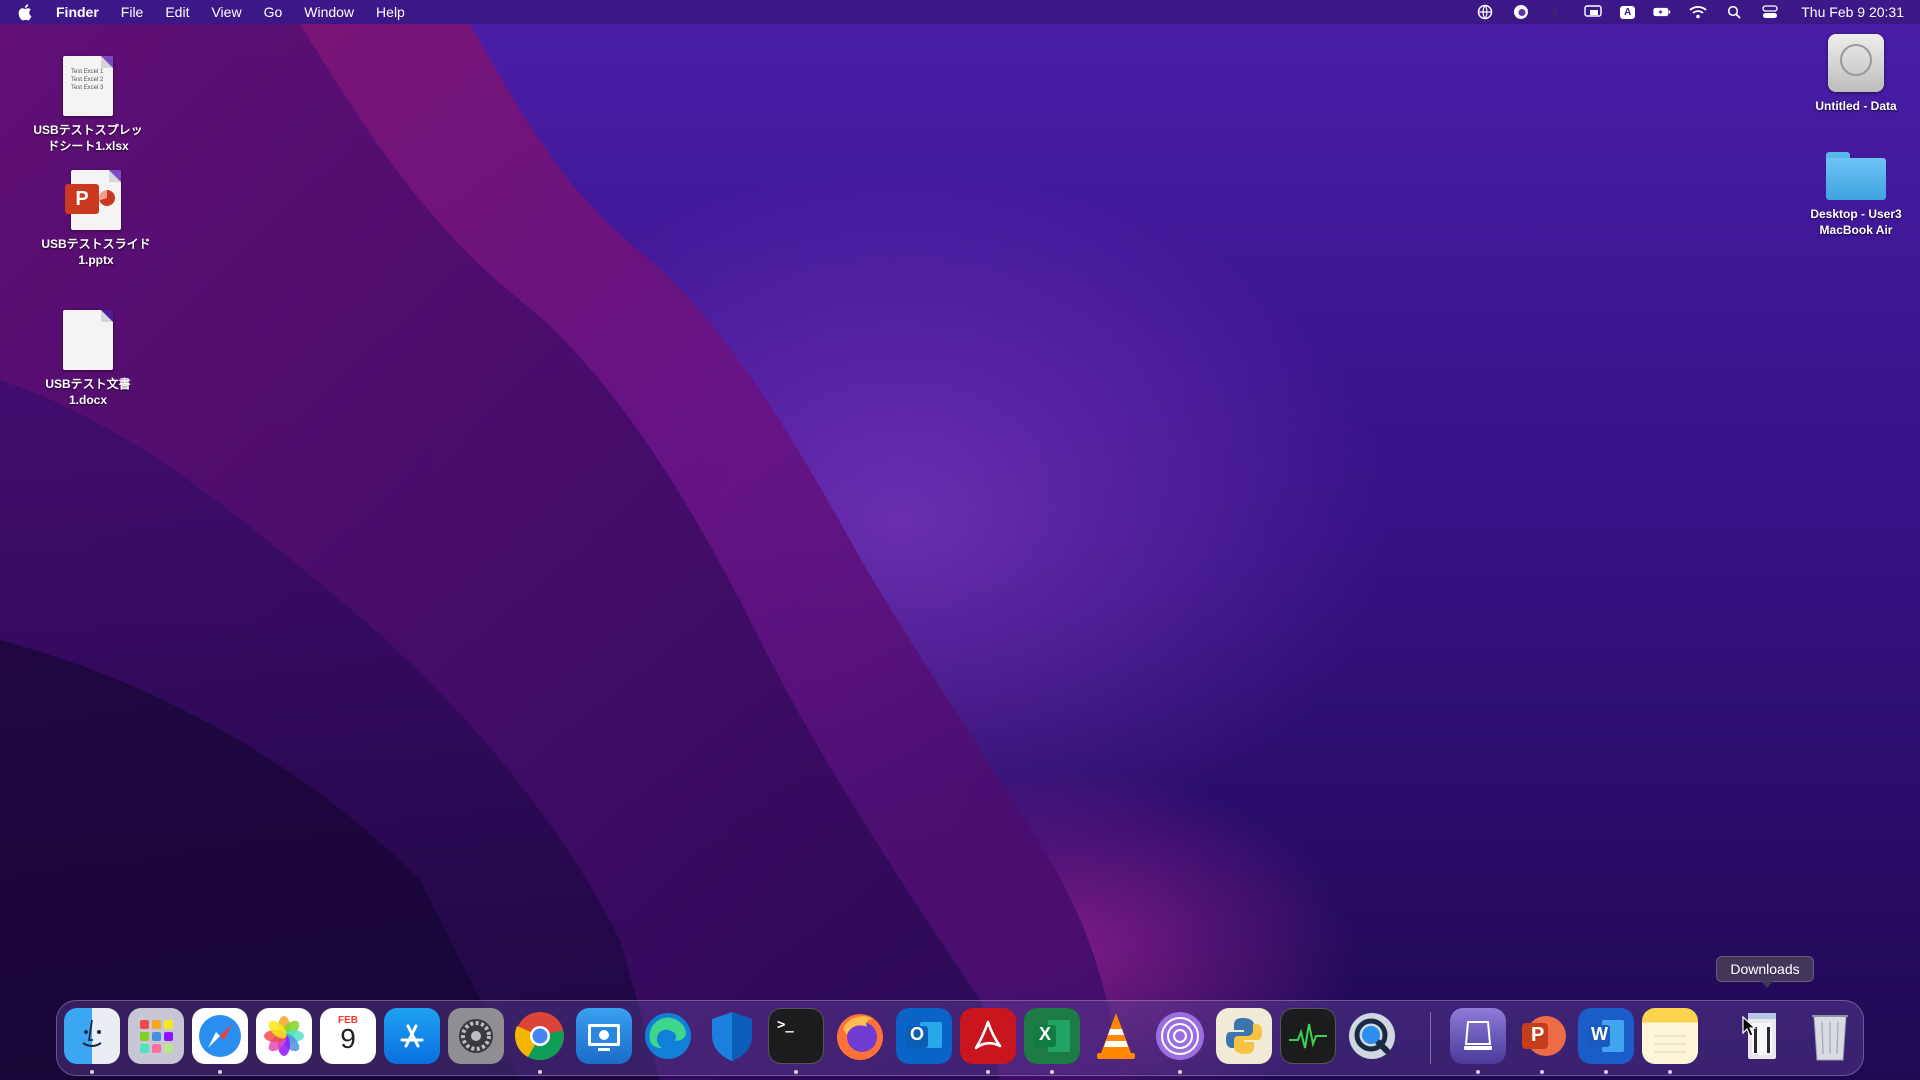 The width and height of the screenshot is (1920, 1080). What do you see at coordinates (1180, 1036) in the screenshot?
I see `tor-browser-icon` at bounding box center [1180, 1036].